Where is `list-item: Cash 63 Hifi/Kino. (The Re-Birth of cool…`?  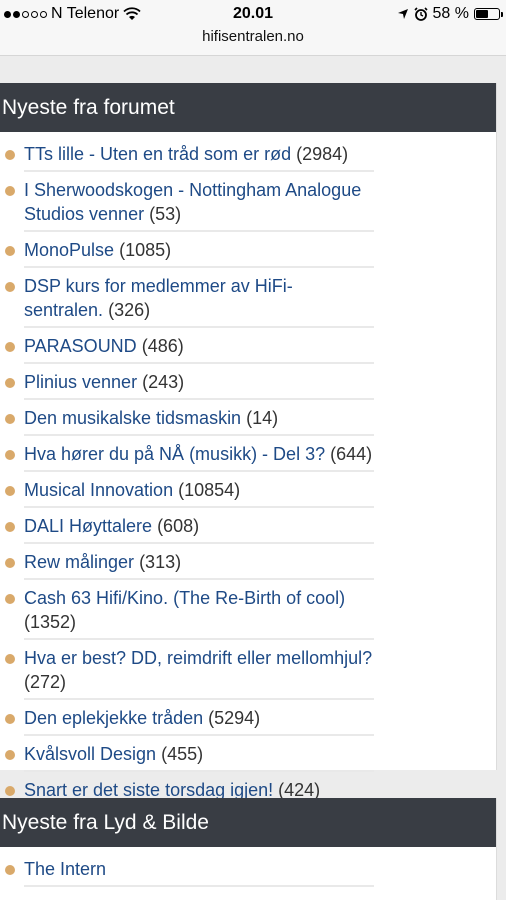 list-item: Cash 63 Hifi/Kino. (The Re-Birth of cool… is located at coordinates (189, 613).